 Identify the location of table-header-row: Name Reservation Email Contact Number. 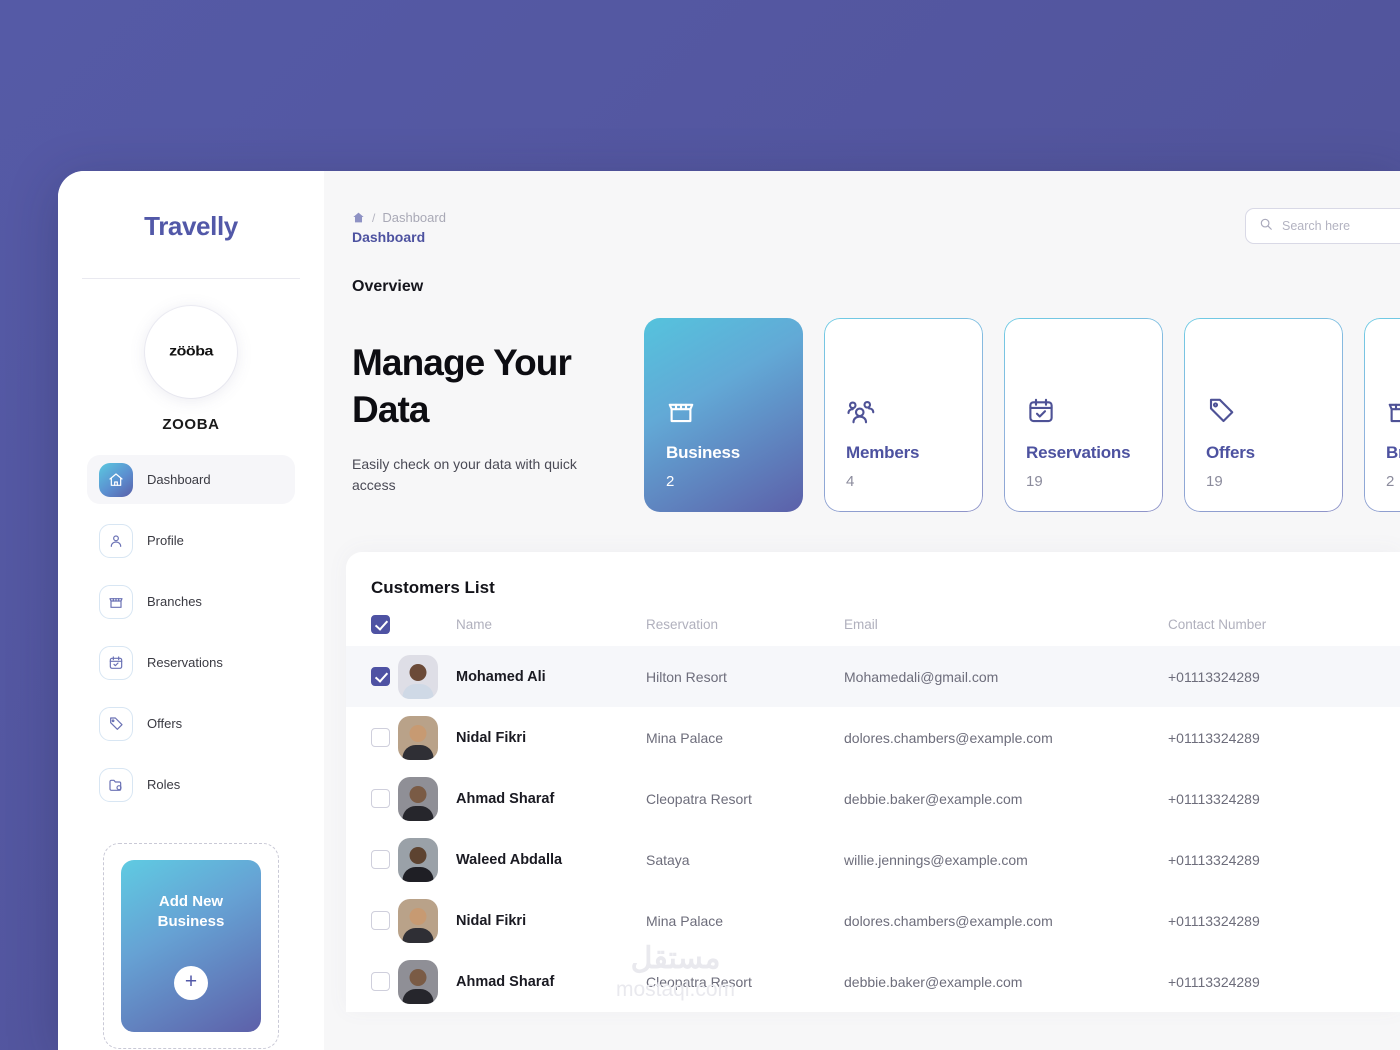
(873, 630).